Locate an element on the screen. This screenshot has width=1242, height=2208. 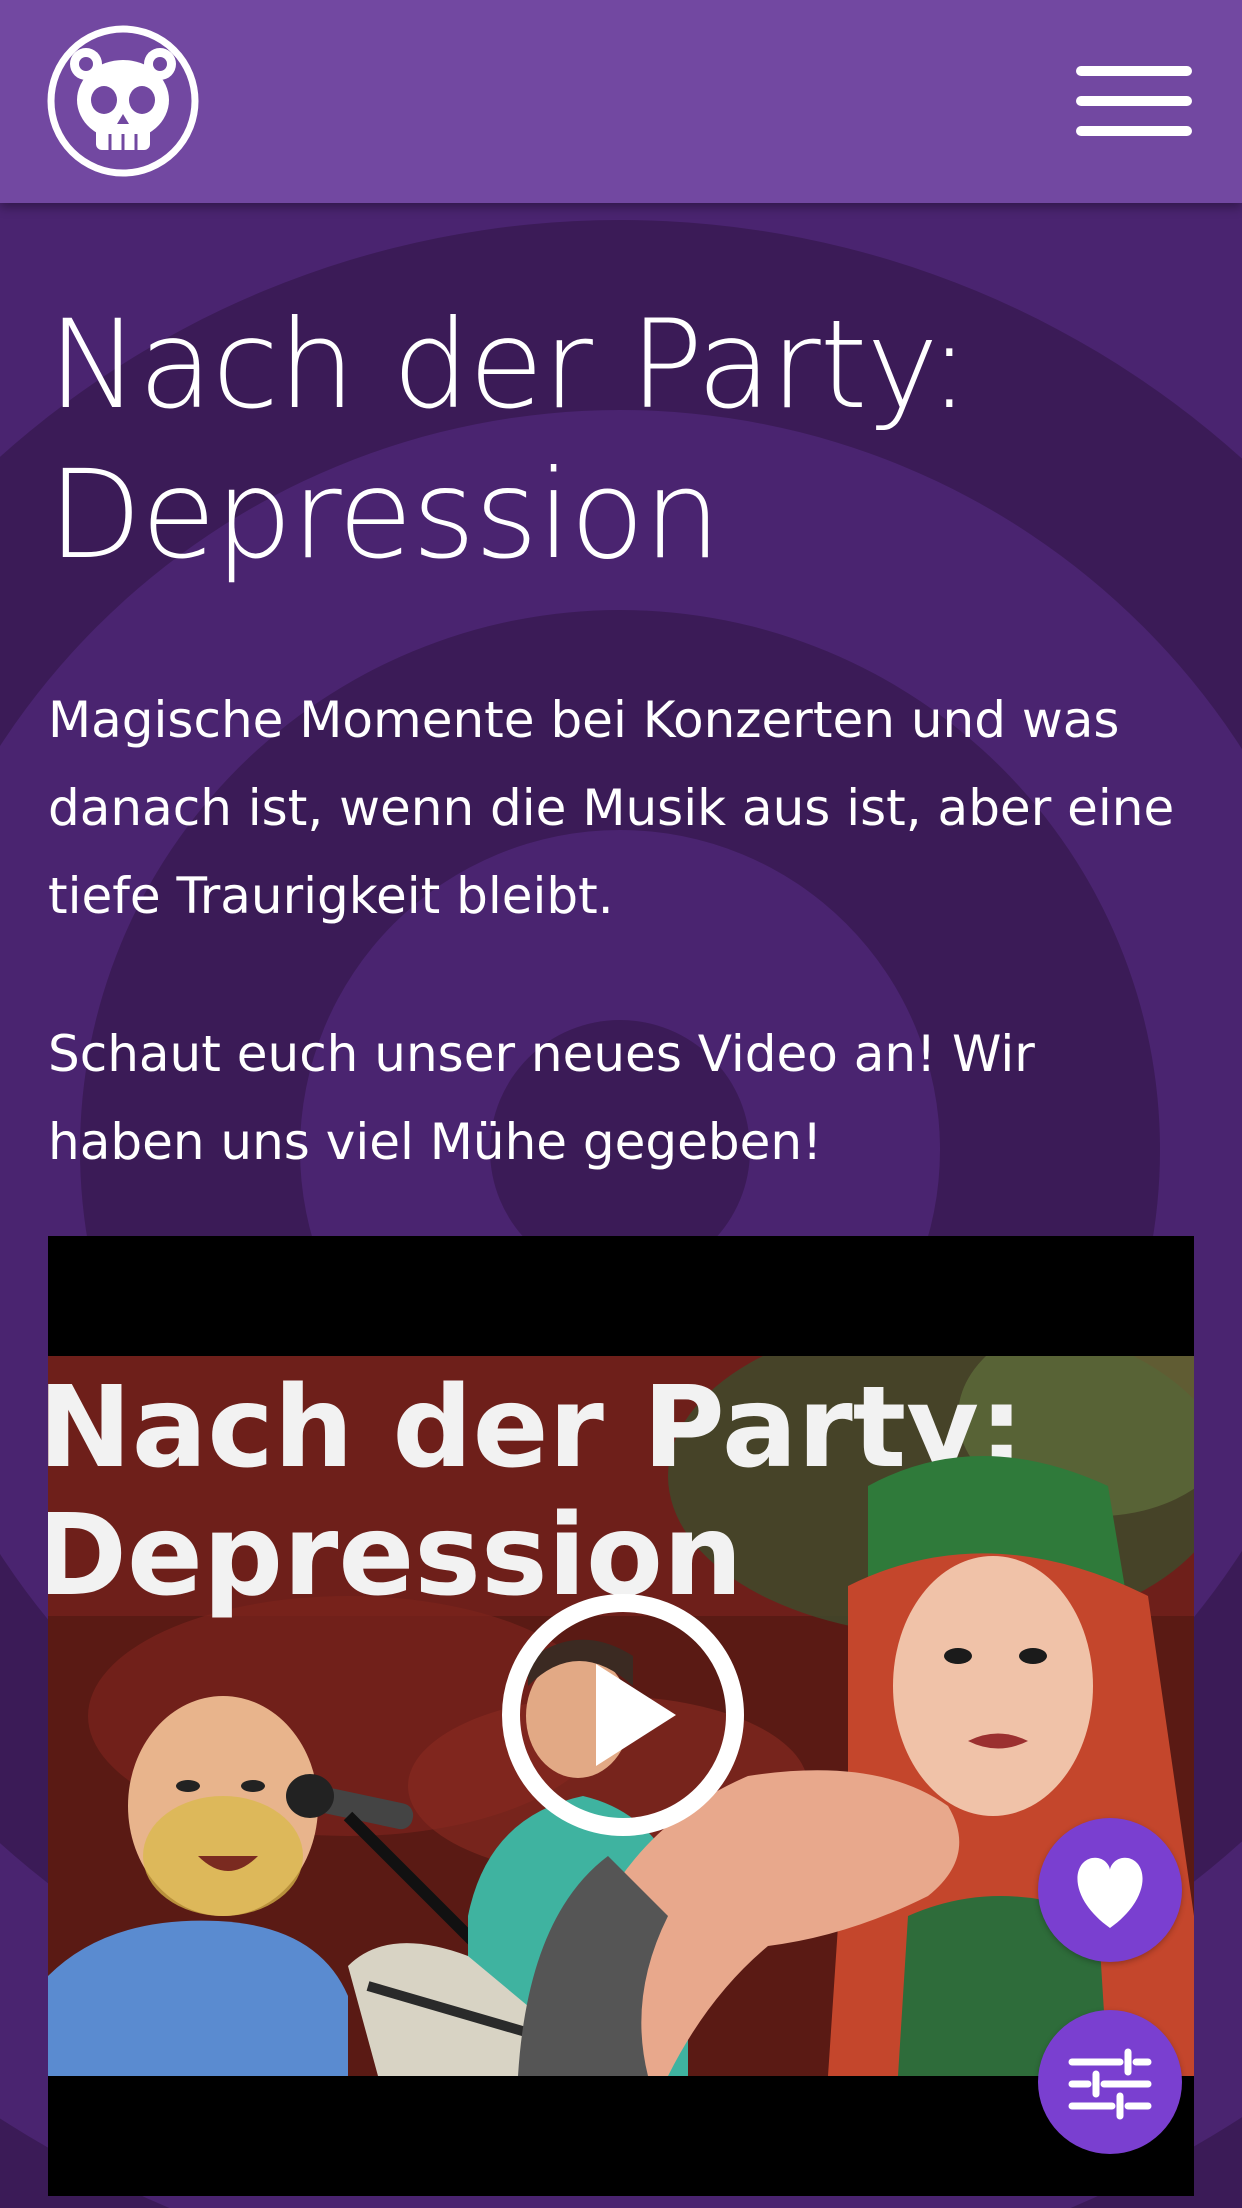
play-icon is located at coordinates (623, 1715).